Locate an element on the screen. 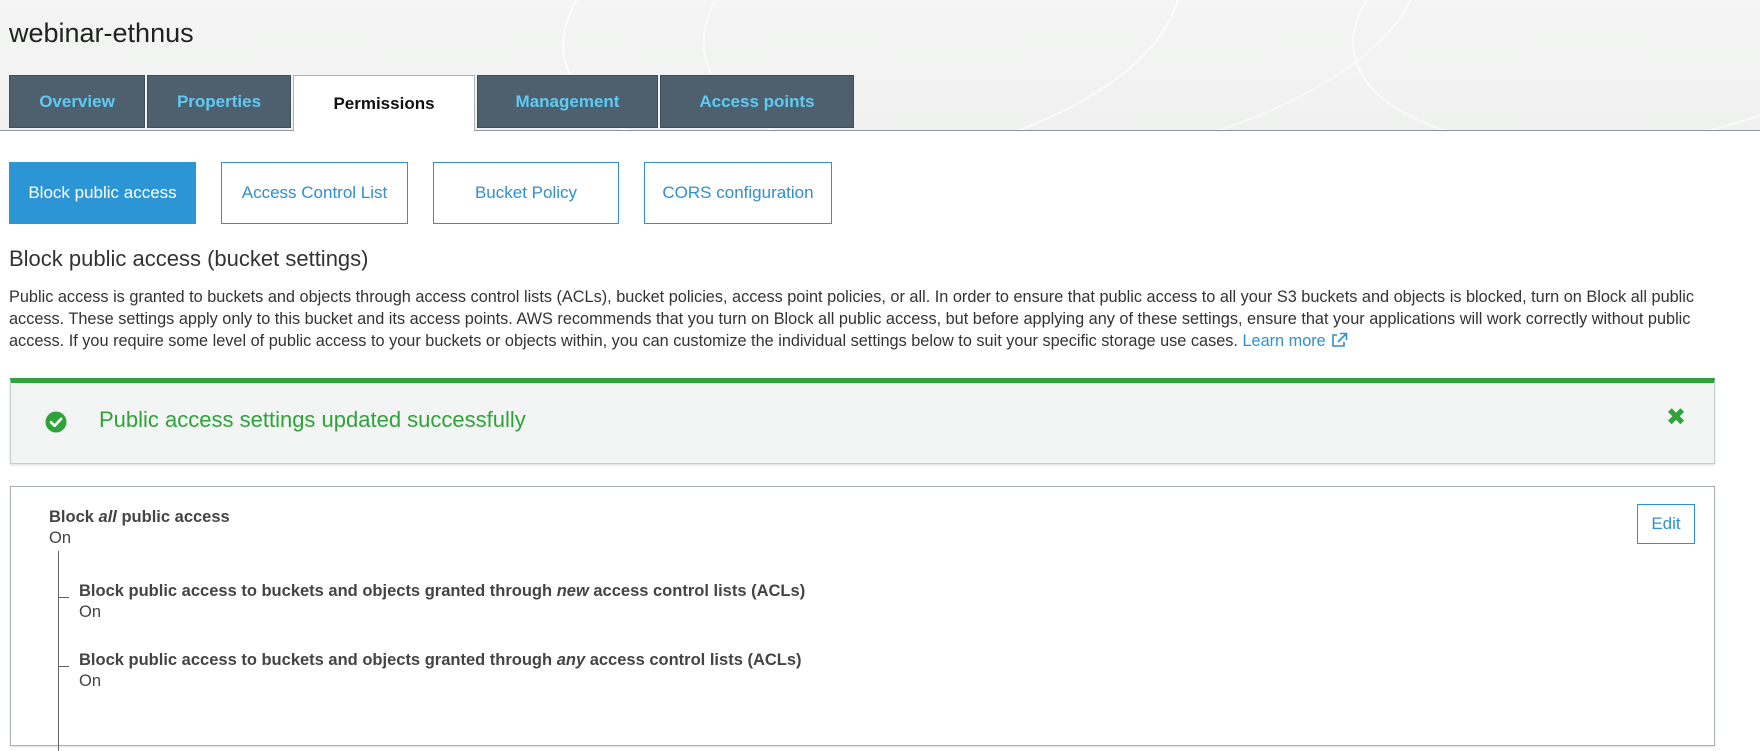 The height and width of the screenshot is (751, 1760). subtab-bucket-policy: Bucket Policy is located at coordinates (526, 193).